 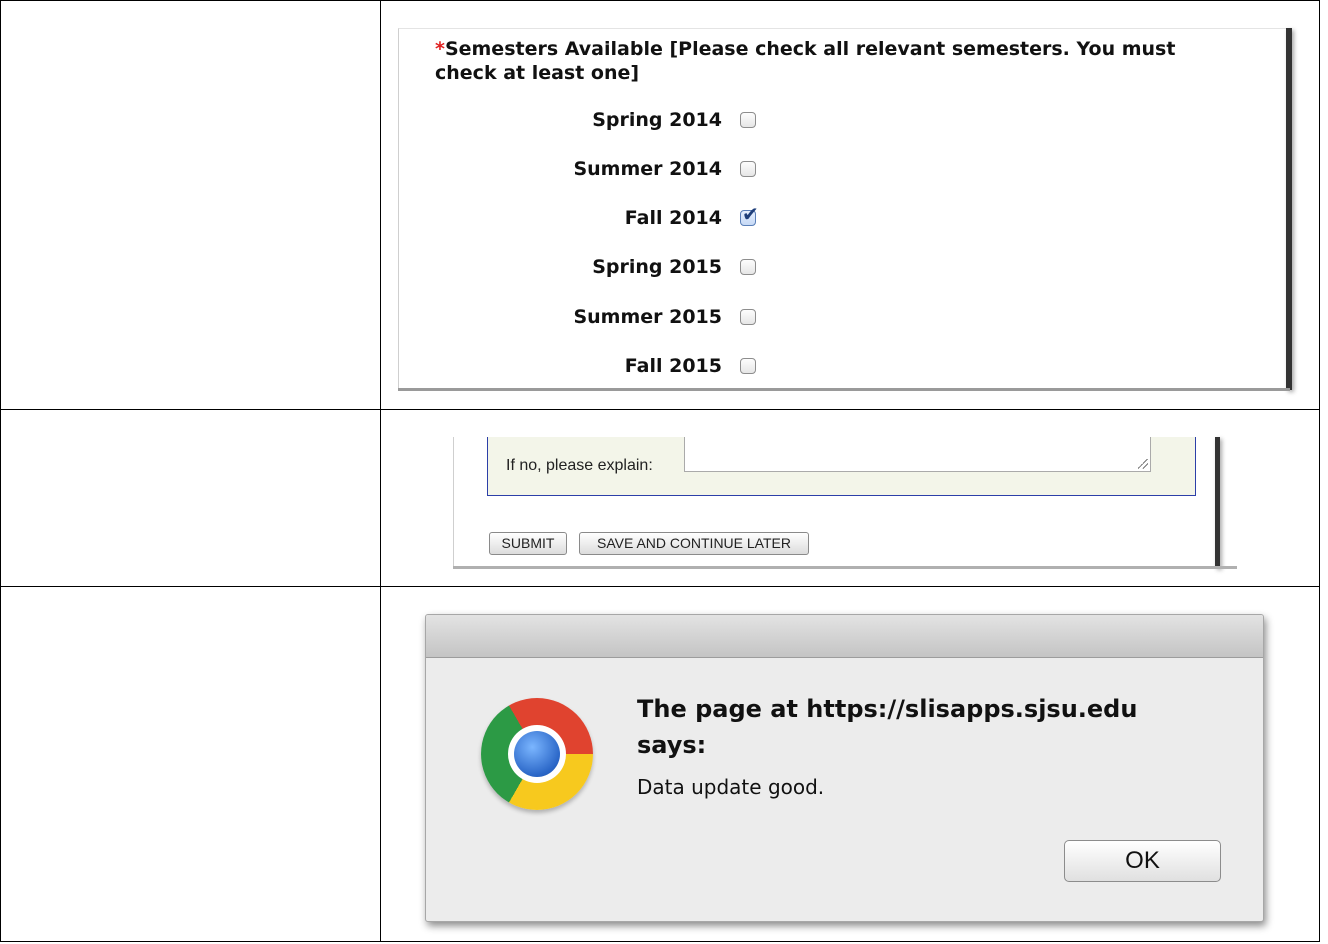 I want to click on semester-label: Fall 2014, so click(x=673, y=218).